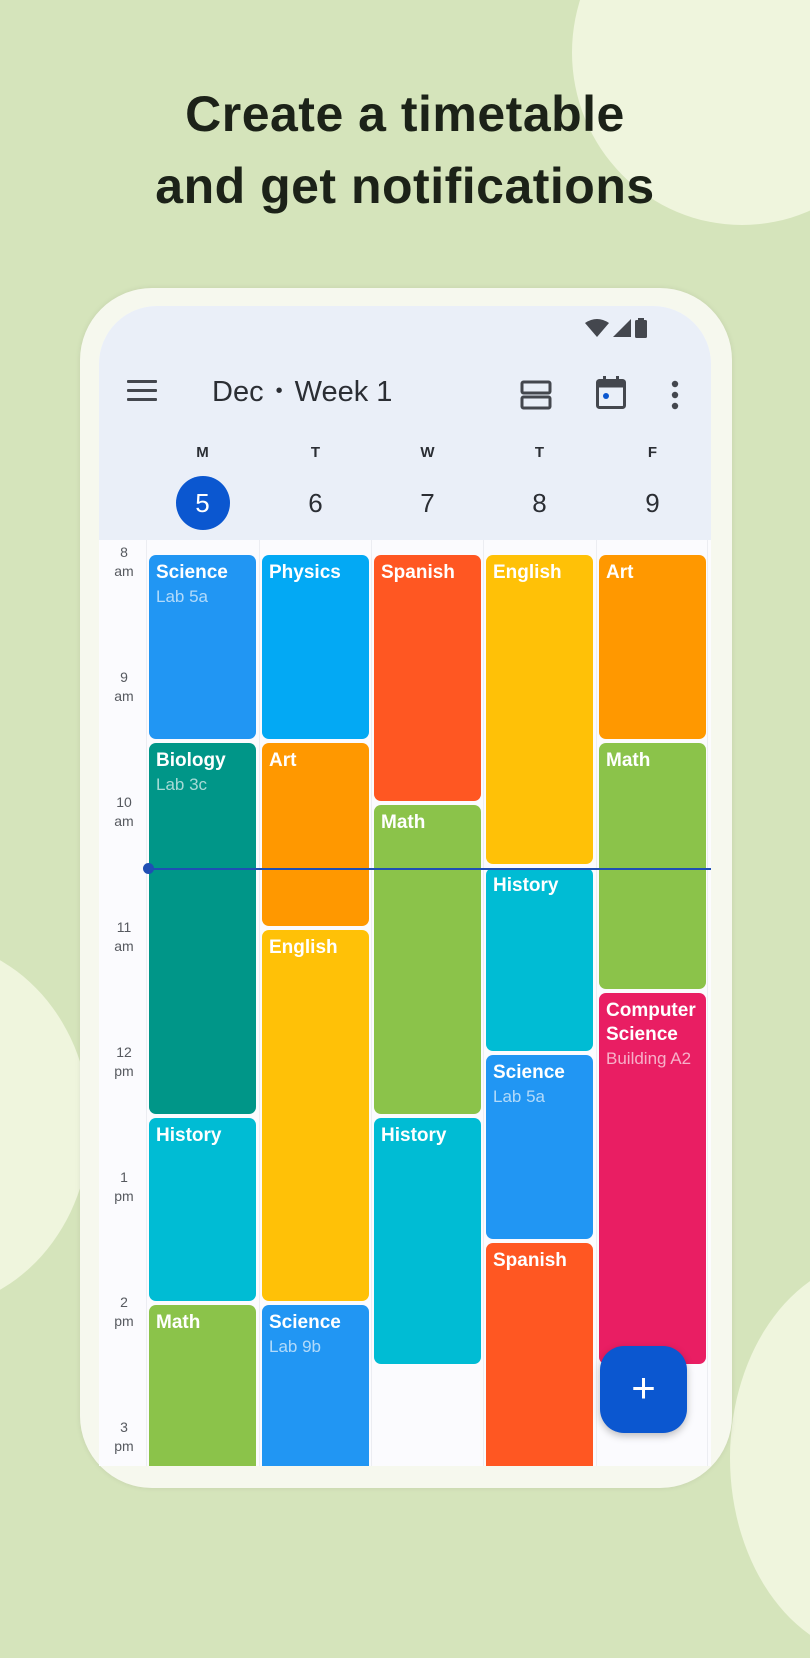  I want to click on day-date: 9, so click(652, 503).